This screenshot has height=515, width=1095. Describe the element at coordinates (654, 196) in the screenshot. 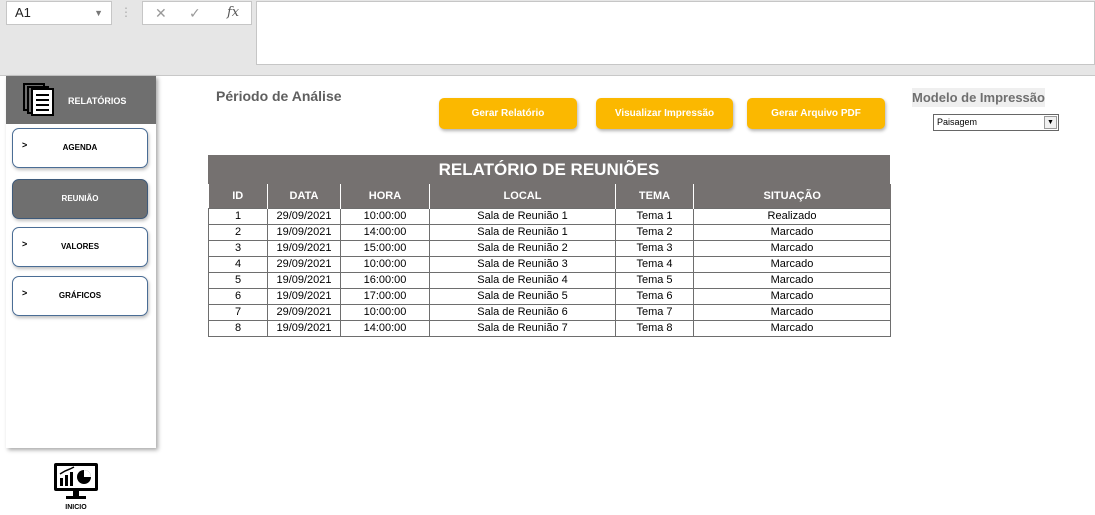

I see `column-header-tema: TEMA` at that location.